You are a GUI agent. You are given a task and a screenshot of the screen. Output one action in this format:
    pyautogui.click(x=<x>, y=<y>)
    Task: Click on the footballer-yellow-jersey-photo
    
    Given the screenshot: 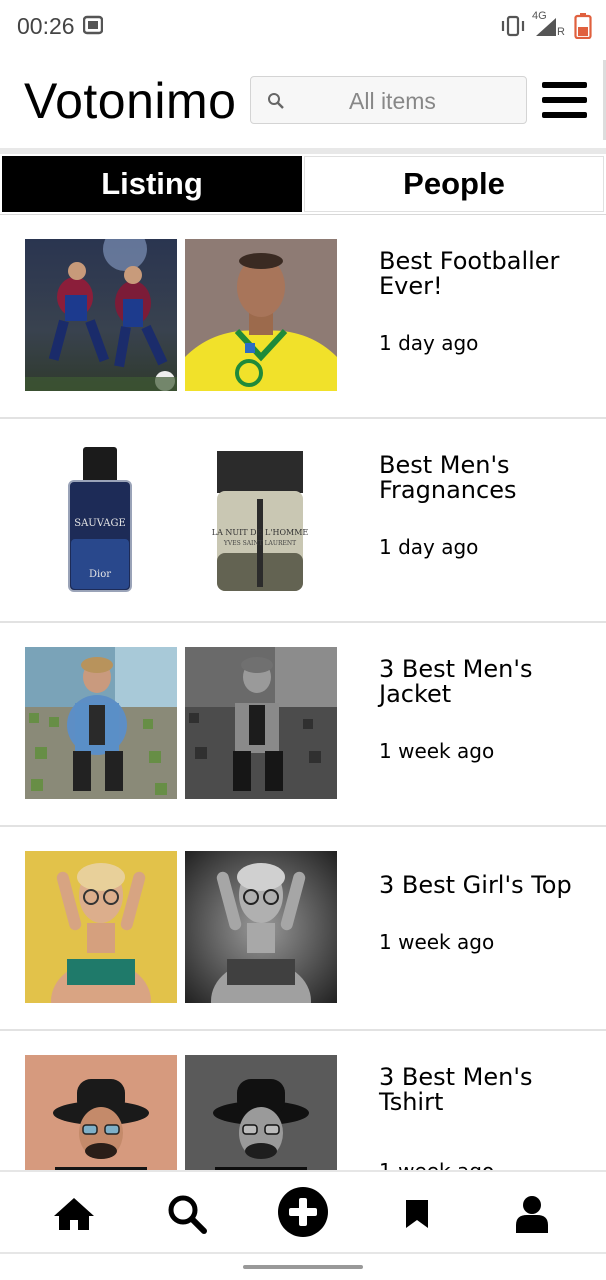 What is the action you would take?
    pyautogui.click(x=261, y=315)
    